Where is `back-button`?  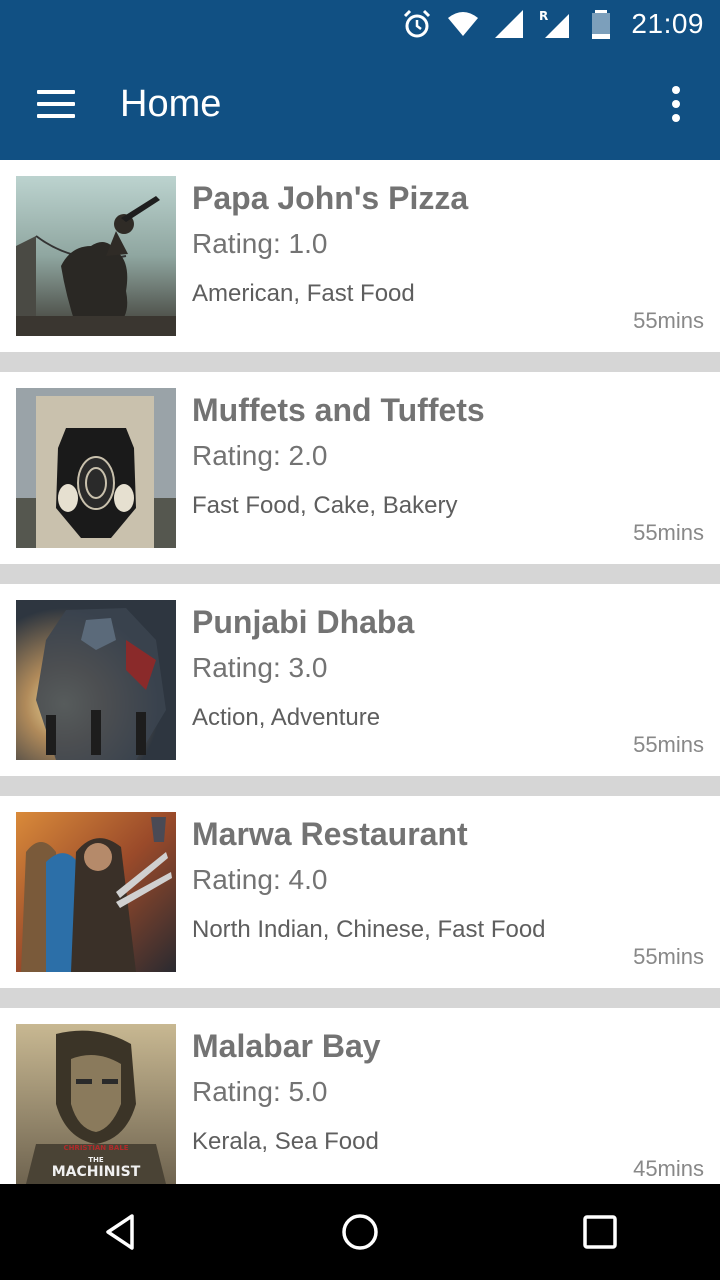 back-button is located at coordinates (120, 1232).